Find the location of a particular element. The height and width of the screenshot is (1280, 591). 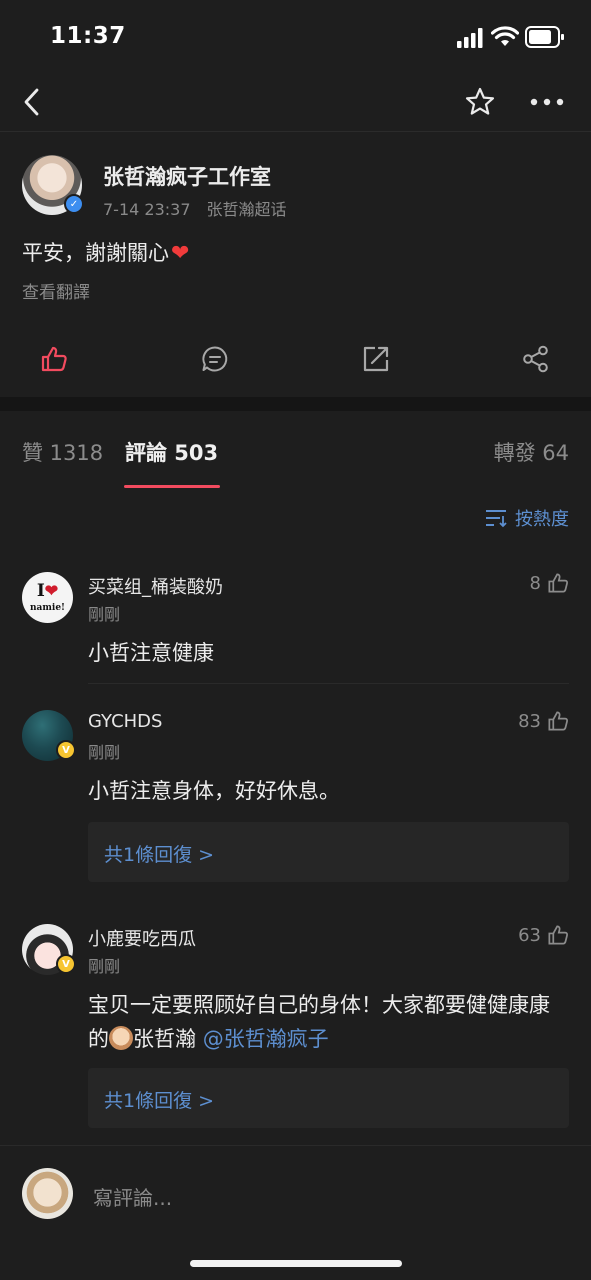

like-button is located at coordinates (54, 359).